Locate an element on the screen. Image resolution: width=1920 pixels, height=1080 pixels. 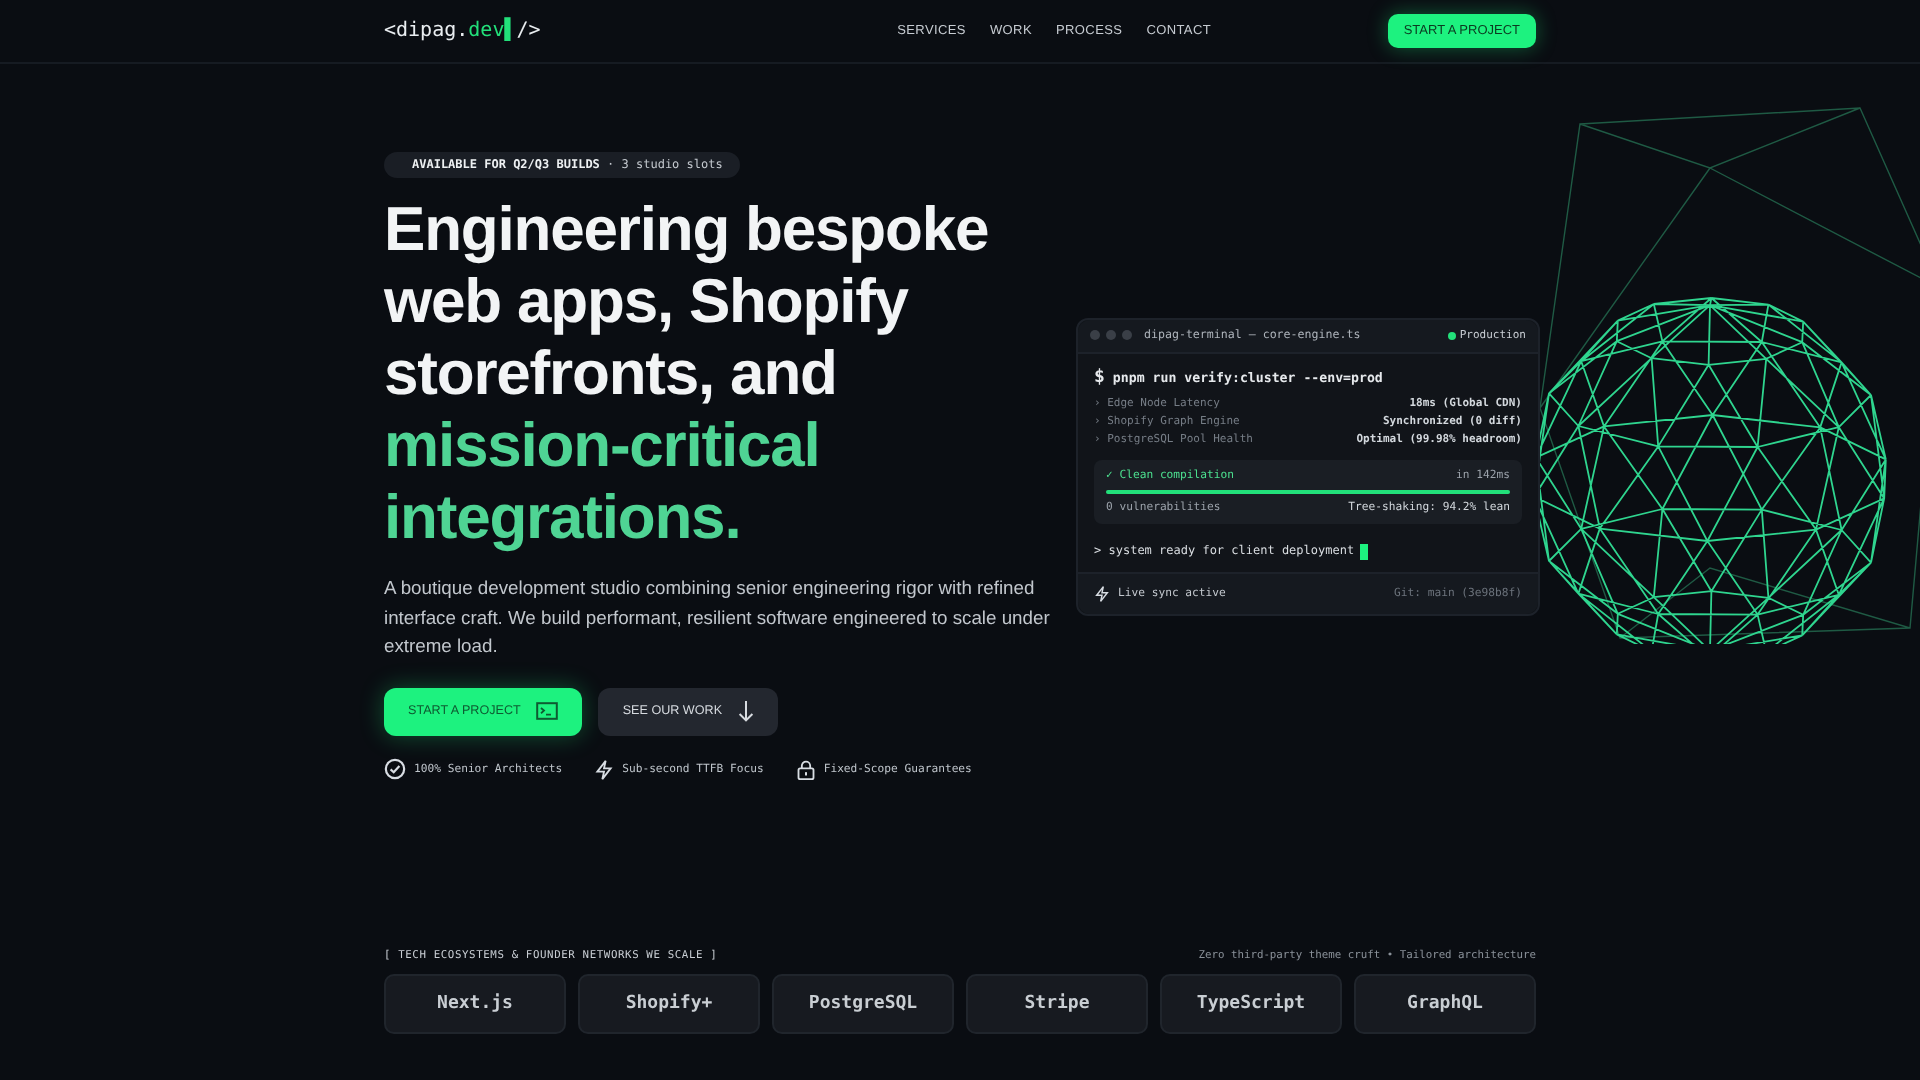
intro-paragraph: A boutique development studio combining senior engineering rigor with refined interface craft. We build performant, resilient software engineered to scale under extreme load. is located at coordinates (718, 617).